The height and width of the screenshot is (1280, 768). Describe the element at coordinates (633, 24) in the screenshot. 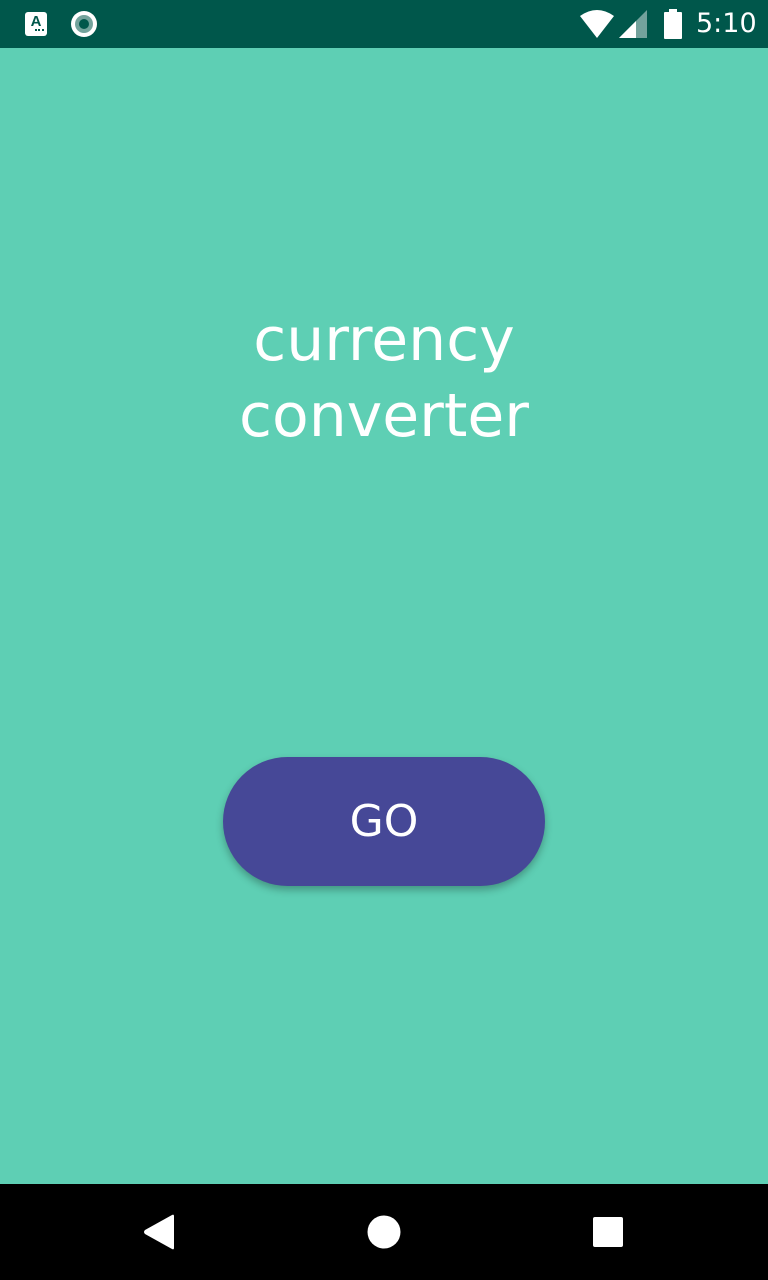

I see `signal-icon` at that location.